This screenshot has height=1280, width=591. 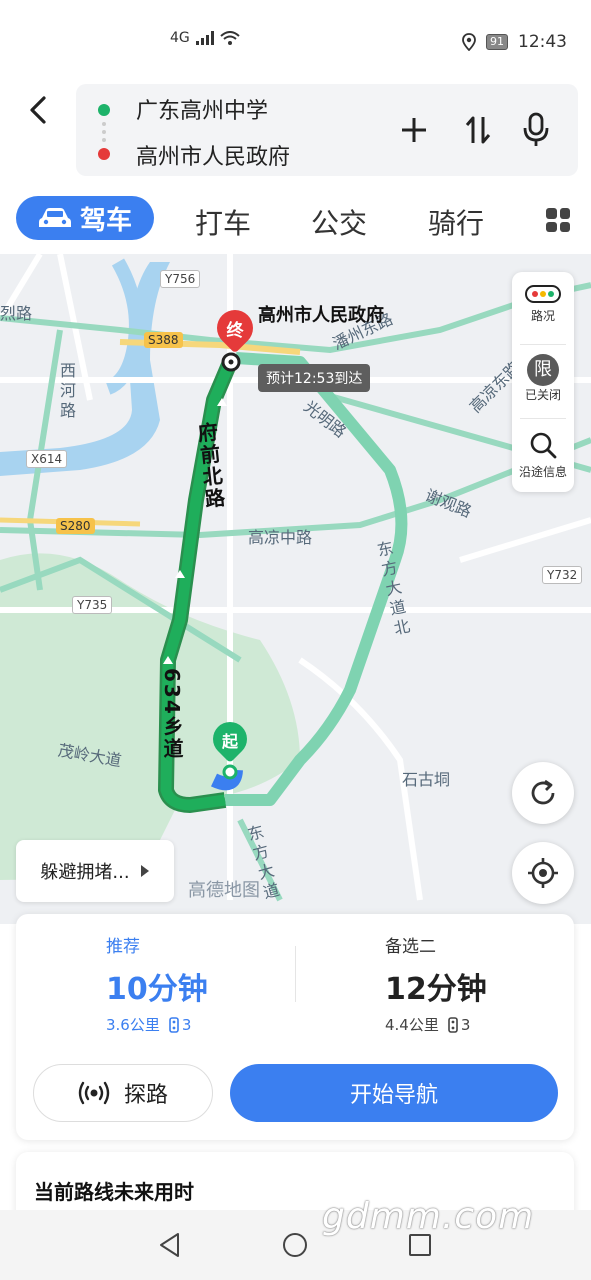 What do you see at coordinates (180, 279) in the screenshot?
I see `road-badge: Y756` at bounding box center [180, 279].